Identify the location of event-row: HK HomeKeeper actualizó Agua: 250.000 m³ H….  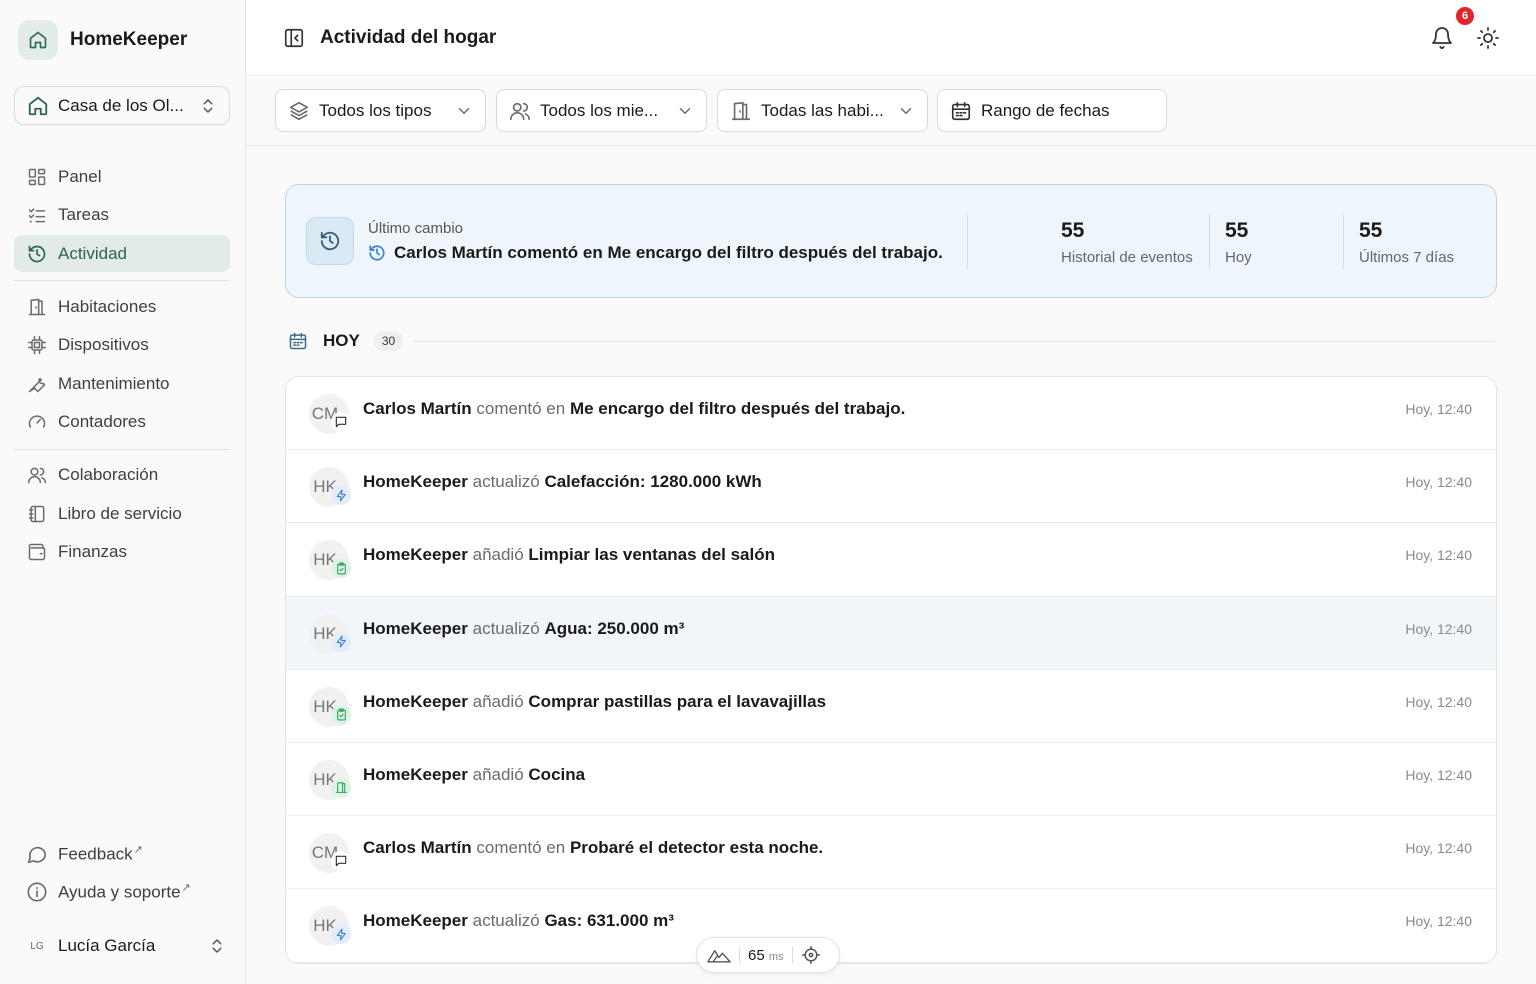
(891, 633).